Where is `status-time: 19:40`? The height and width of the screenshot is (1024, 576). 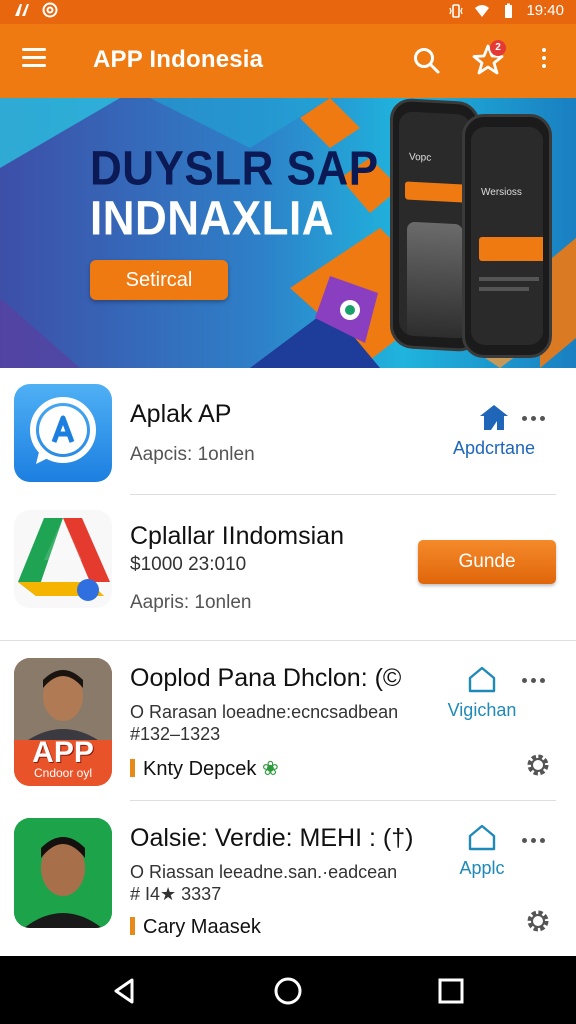
status-time: 19:40 is located at coordinates (545, 10).